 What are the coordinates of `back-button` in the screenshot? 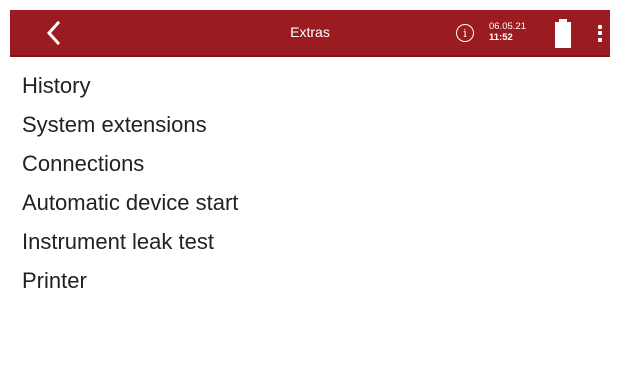 It's located at (53, 33).